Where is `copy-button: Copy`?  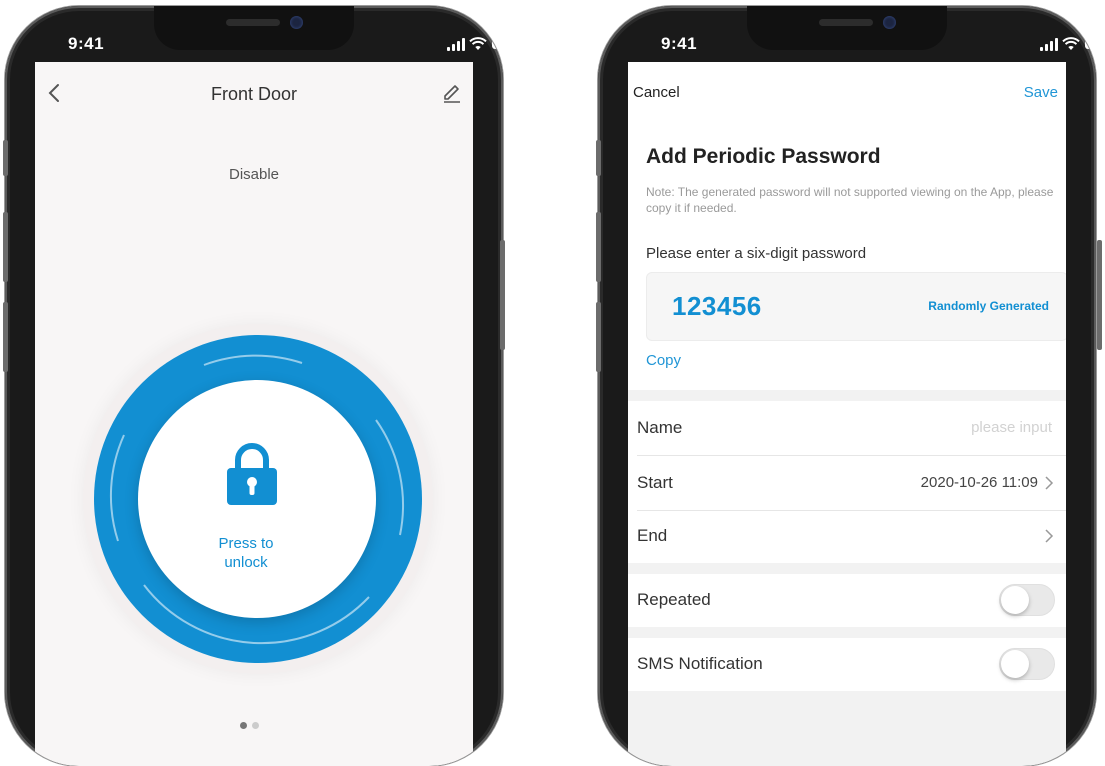
copy-button: Copy is located at coordinates (663, 360).